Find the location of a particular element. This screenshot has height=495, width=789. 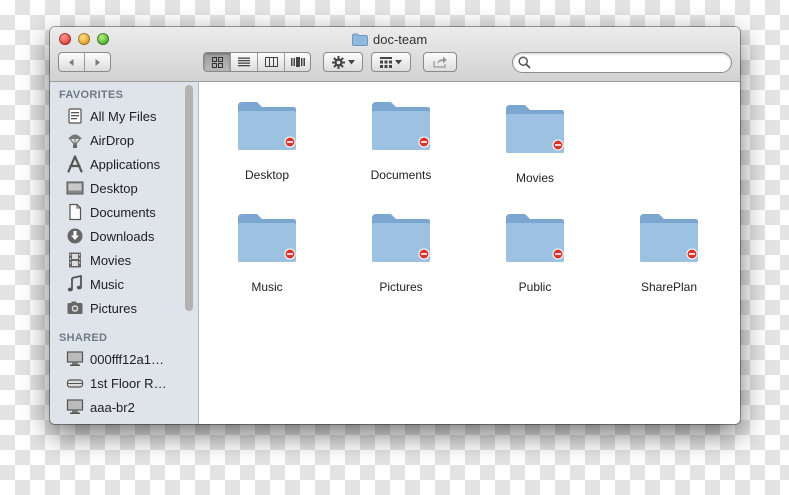

cover-flow-icon is located at coordinates (297, 62).